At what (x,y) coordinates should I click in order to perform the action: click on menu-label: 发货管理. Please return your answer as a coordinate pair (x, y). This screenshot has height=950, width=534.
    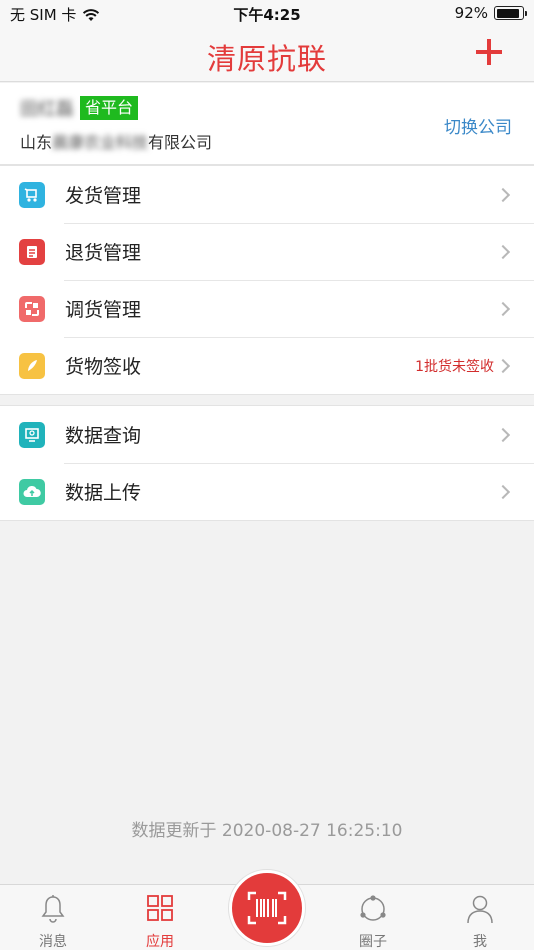
    Looking at the image, I should click on (103, 196).